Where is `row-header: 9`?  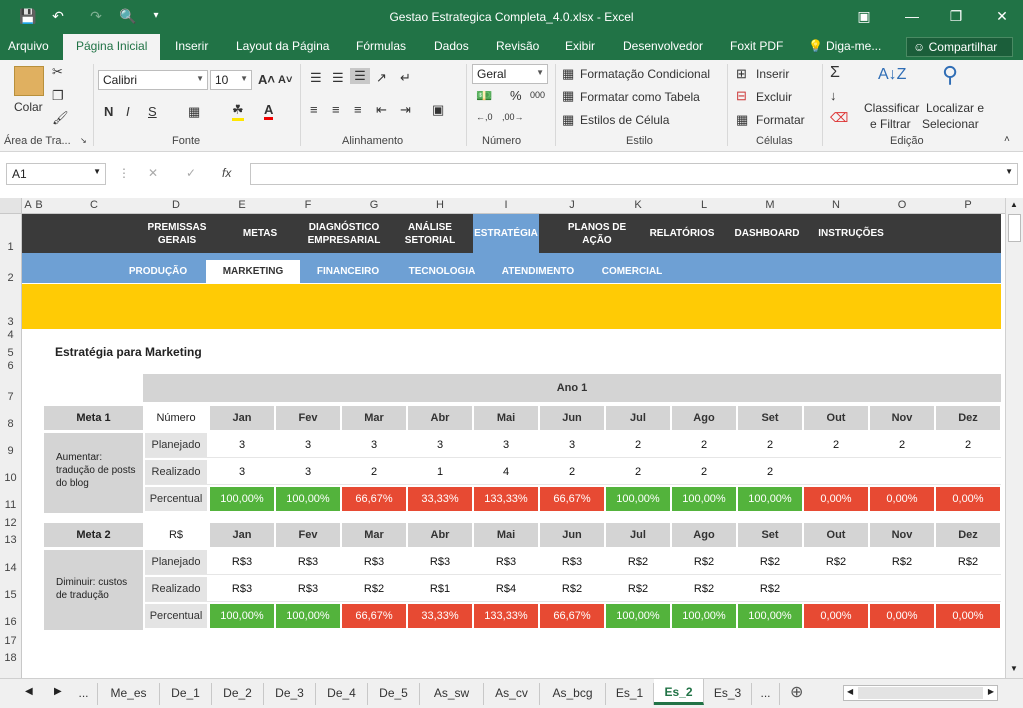 row-header: 9 is located at coordinates (10, 451).